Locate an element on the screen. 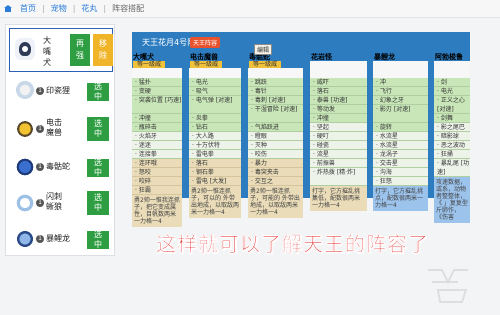 This screenshot has width=500, height=315. move-item: · 影之尾巴 is located at coordinates (452, 127).